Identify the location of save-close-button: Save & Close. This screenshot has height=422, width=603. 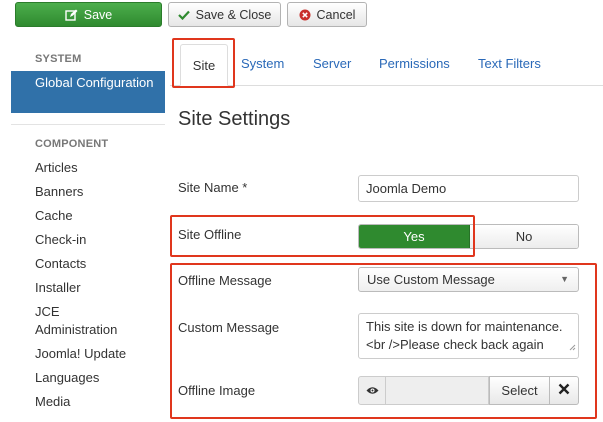
(224, 14).